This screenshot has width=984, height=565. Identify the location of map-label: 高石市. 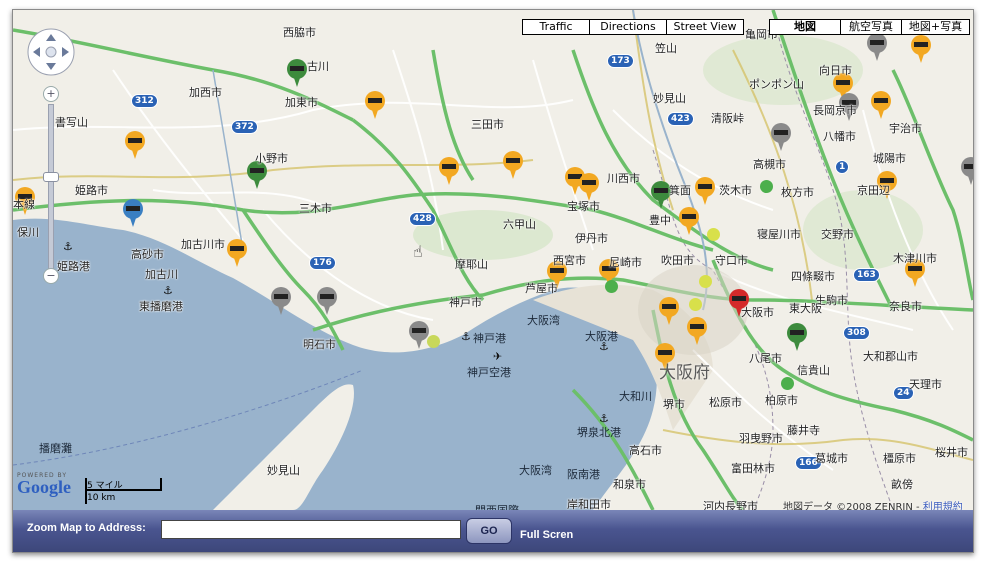
(645, 450).